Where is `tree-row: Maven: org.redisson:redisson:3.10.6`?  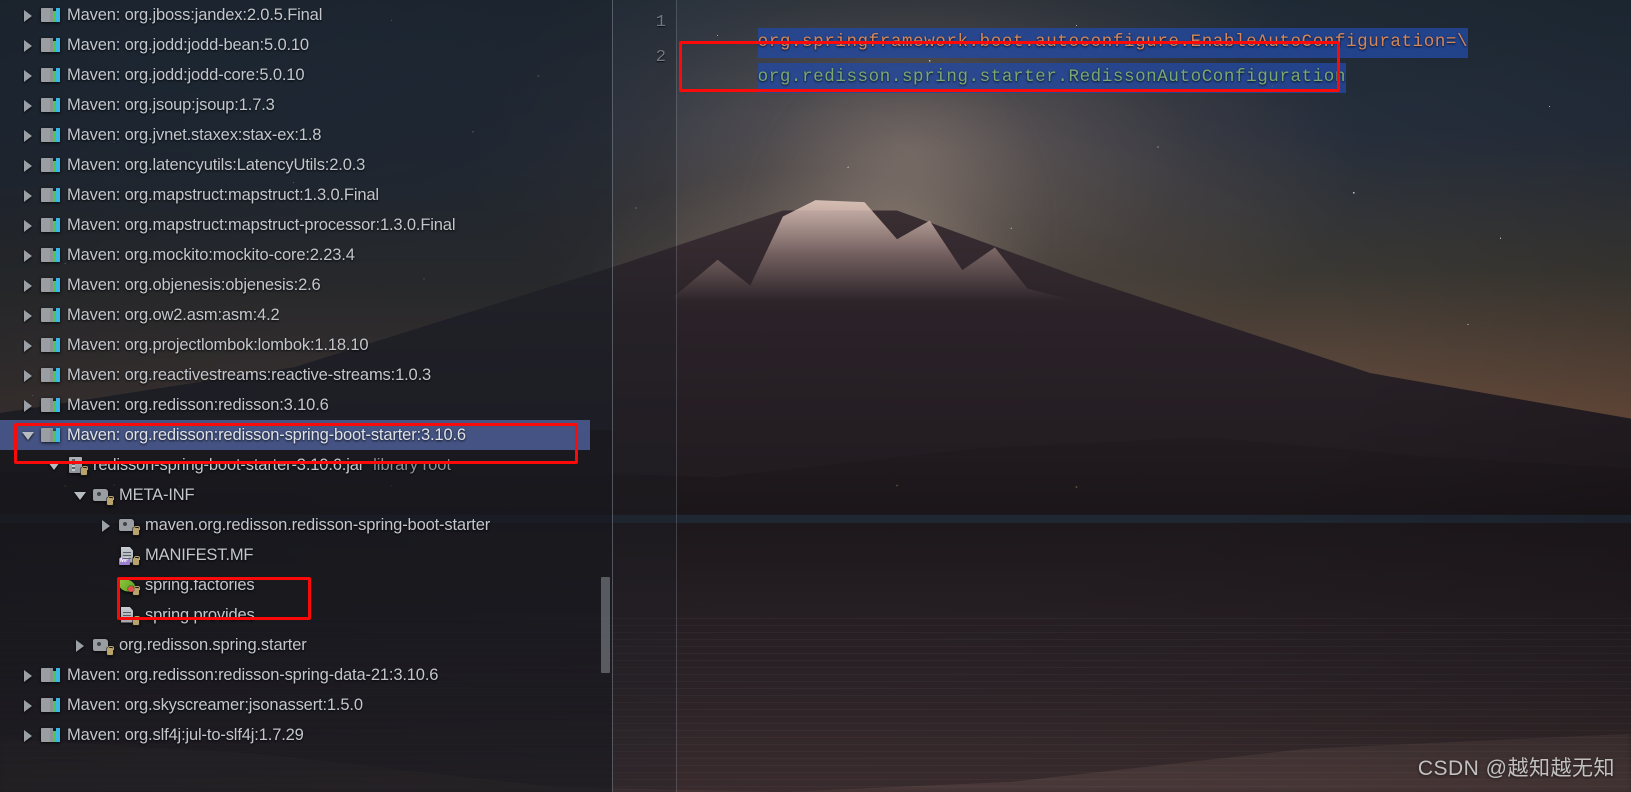
tree-row: Maven: org.redisson:redisson:3.10.6 is located at coordinates (306, 405).